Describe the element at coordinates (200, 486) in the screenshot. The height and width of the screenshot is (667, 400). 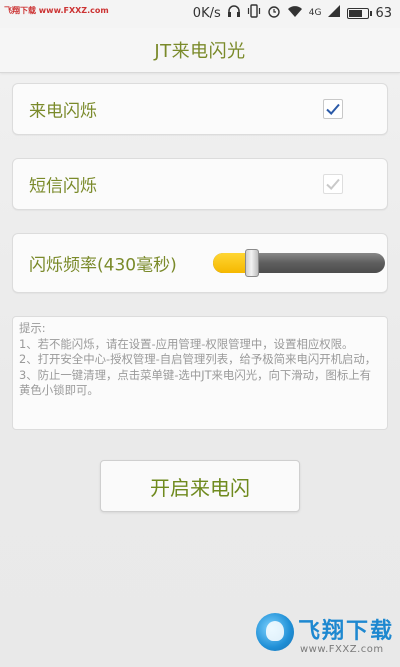
I see `start-flash-button: 开启来电闪` at that location.